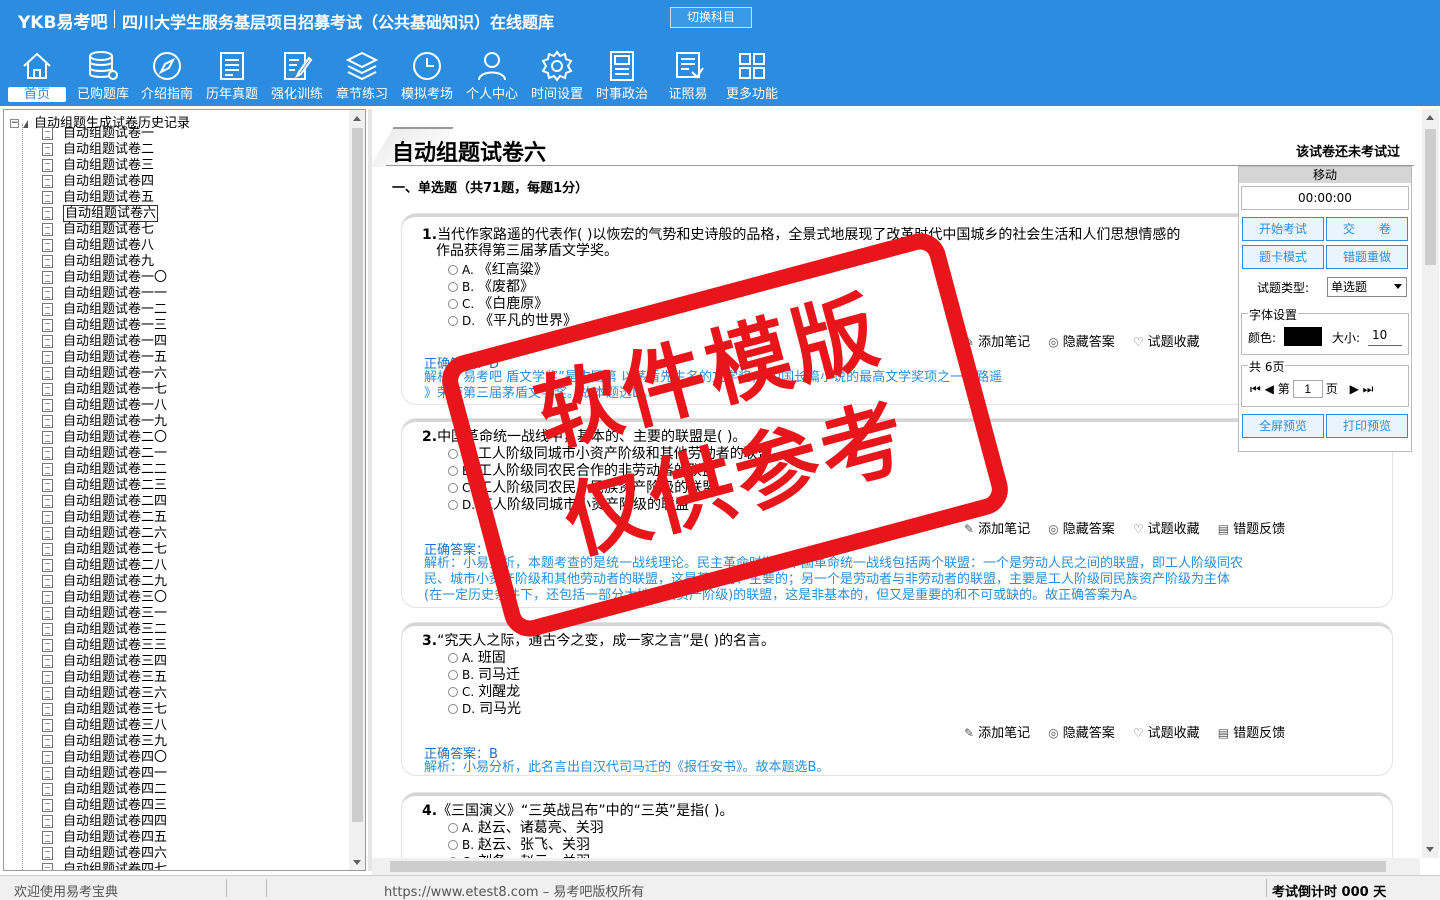 This screenshot has width=1440, height=900. I want to click on tree-item: 自动组题试卷一九, so click(104, 422).